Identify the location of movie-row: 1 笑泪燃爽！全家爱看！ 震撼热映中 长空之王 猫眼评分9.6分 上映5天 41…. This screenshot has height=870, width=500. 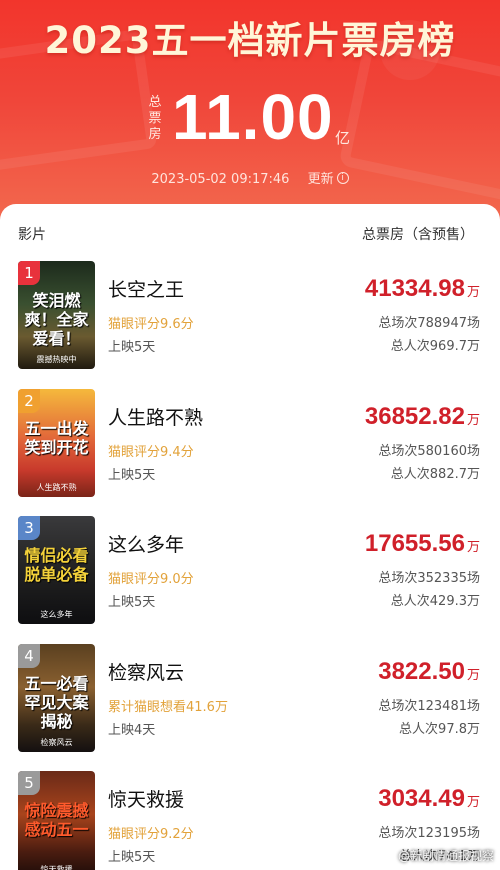
(250, 321).